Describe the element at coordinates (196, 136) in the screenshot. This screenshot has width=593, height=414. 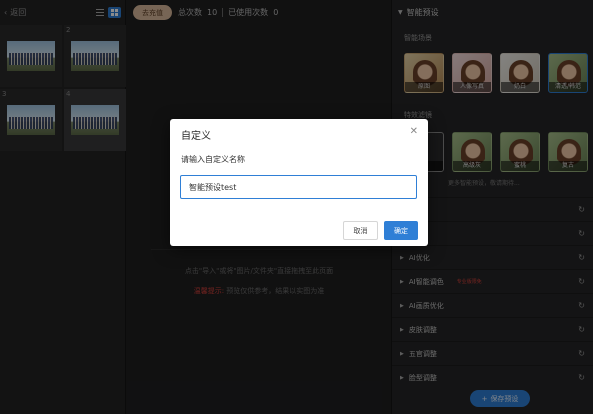
I see `dialog-title: 自定义` at that location.